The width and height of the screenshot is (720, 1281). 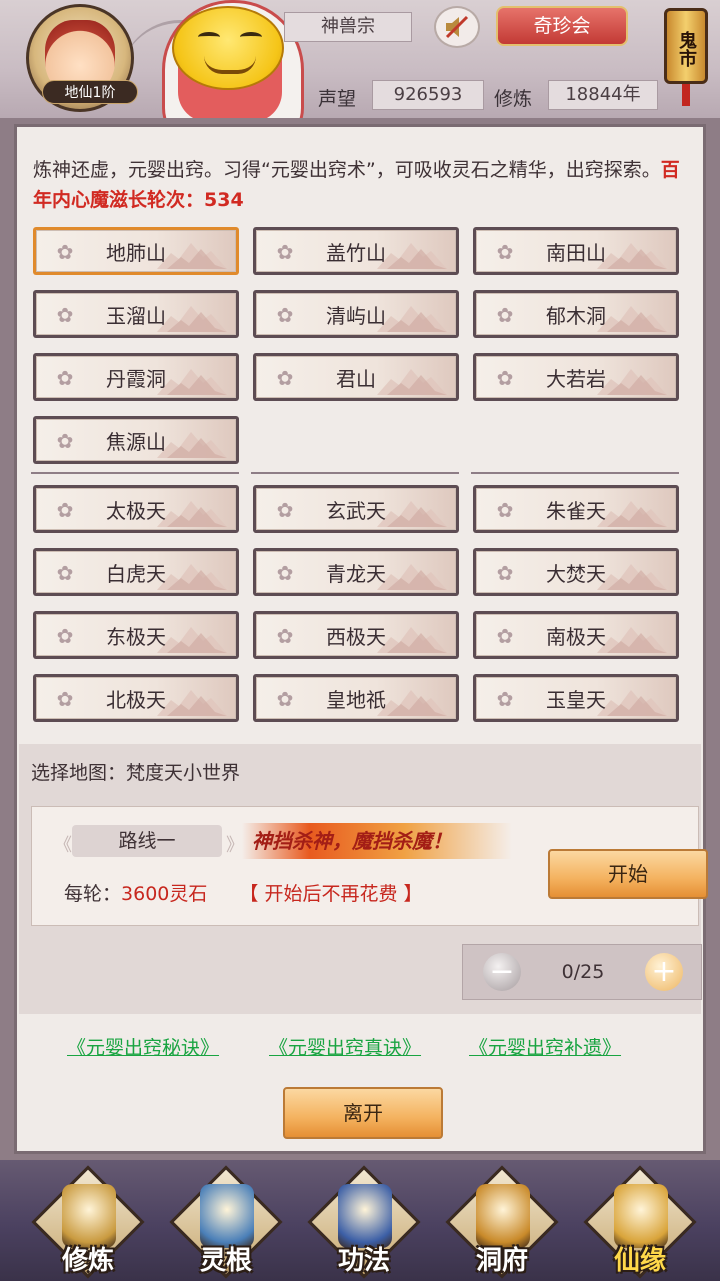 I want to click on map-button: ✿ 白虎天, so click(x=136, y=572).